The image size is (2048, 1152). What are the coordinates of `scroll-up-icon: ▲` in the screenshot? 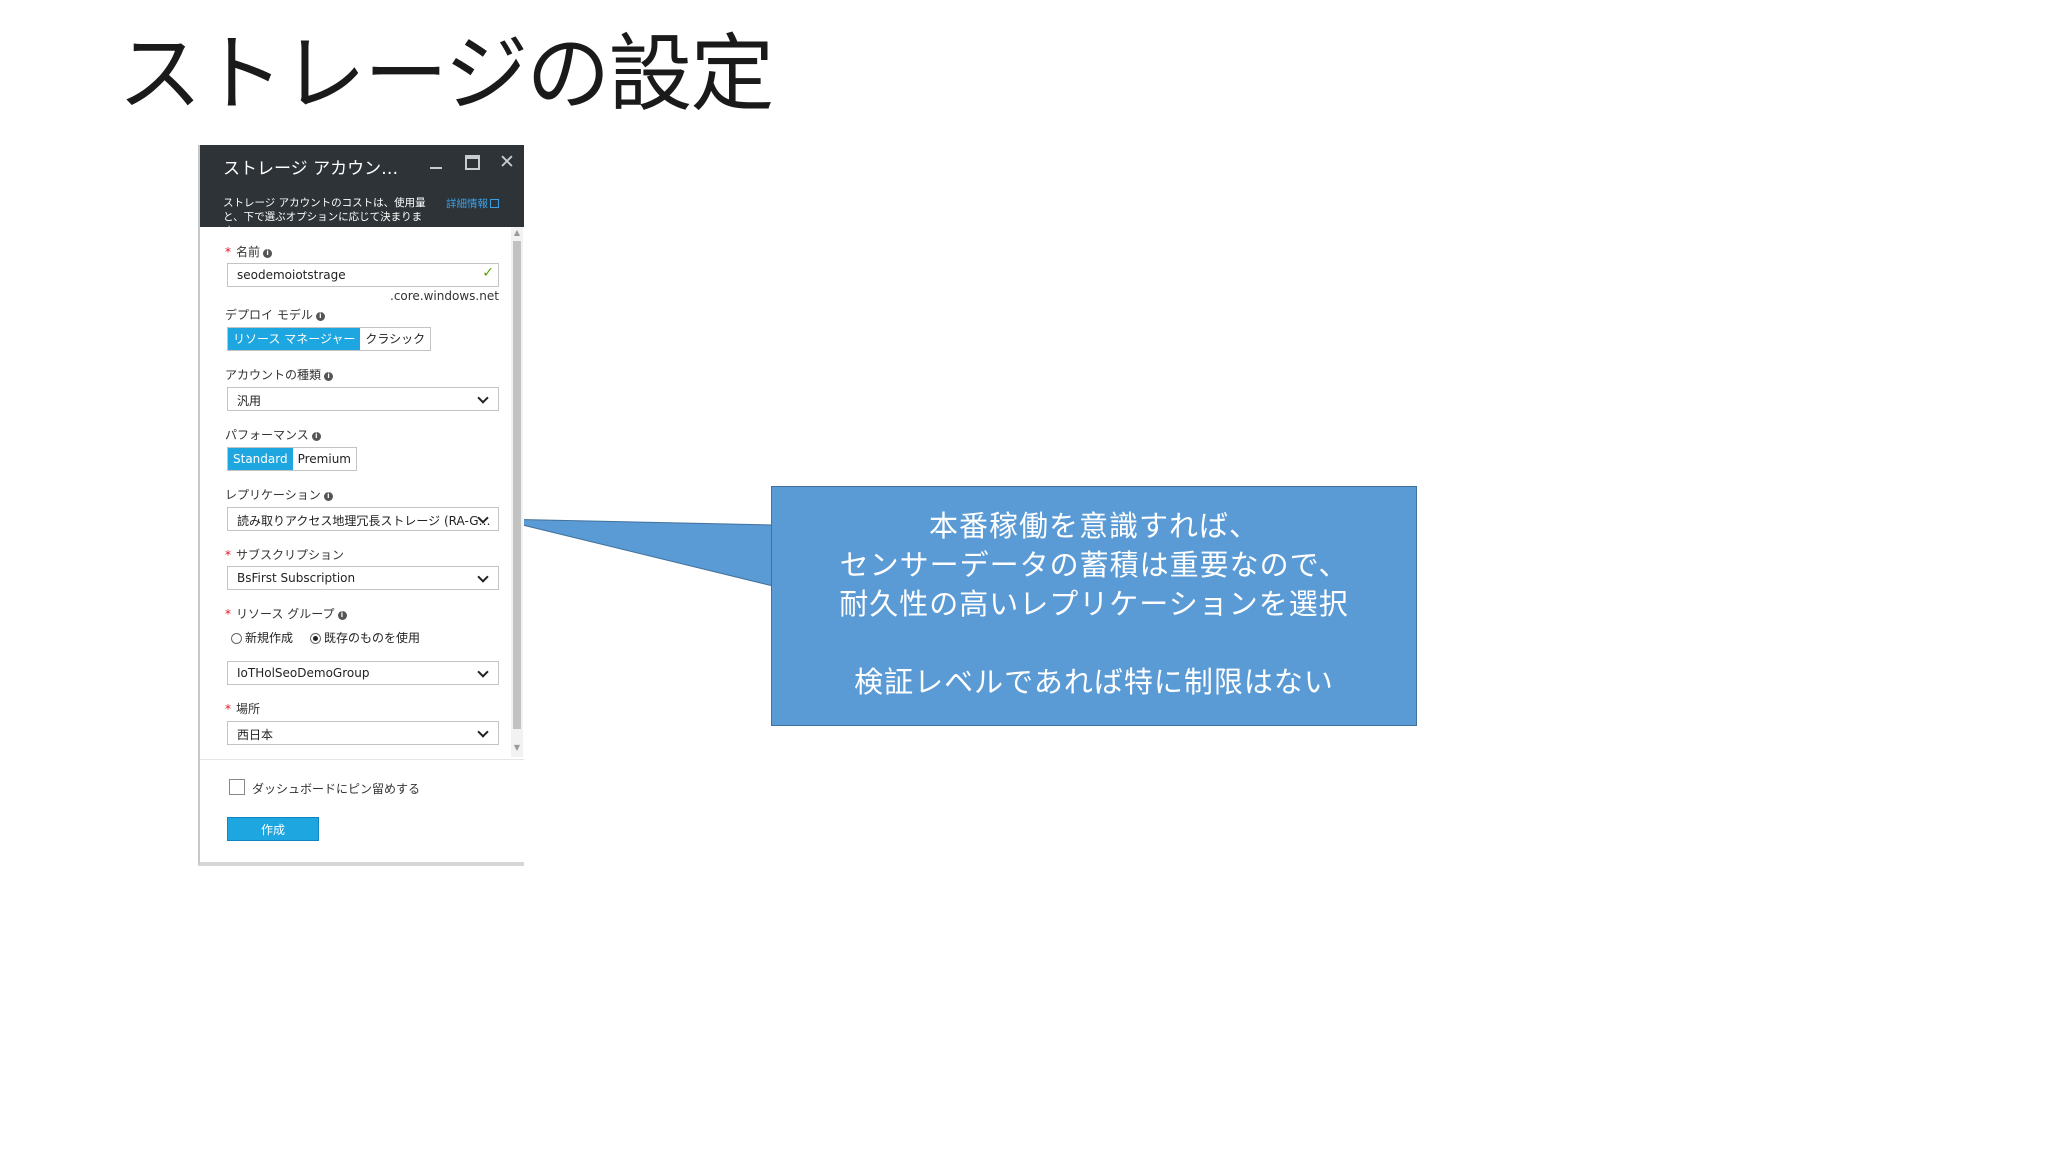 It's located at (517, 233).